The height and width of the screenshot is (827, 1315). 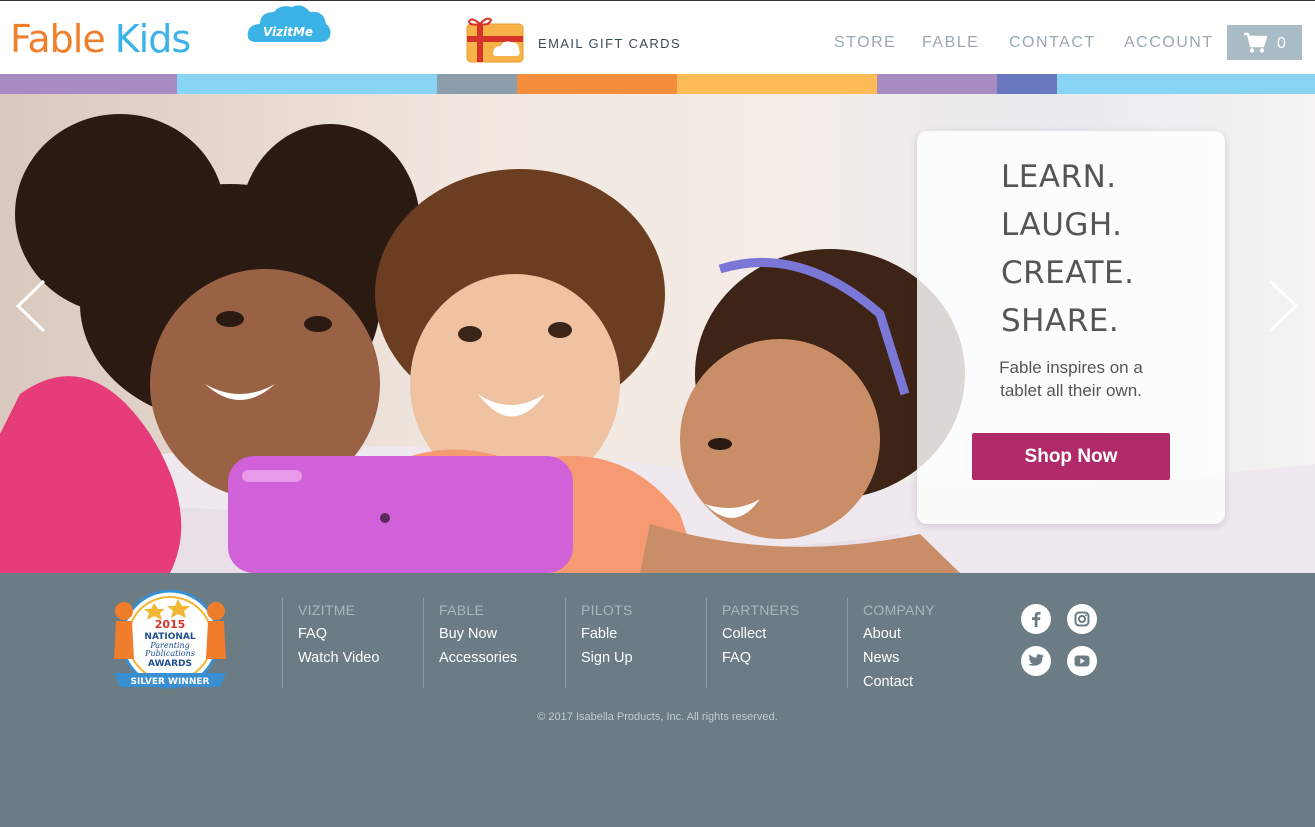 I want to click on footer-link-collect: Collect, so click(x=784, y=634).